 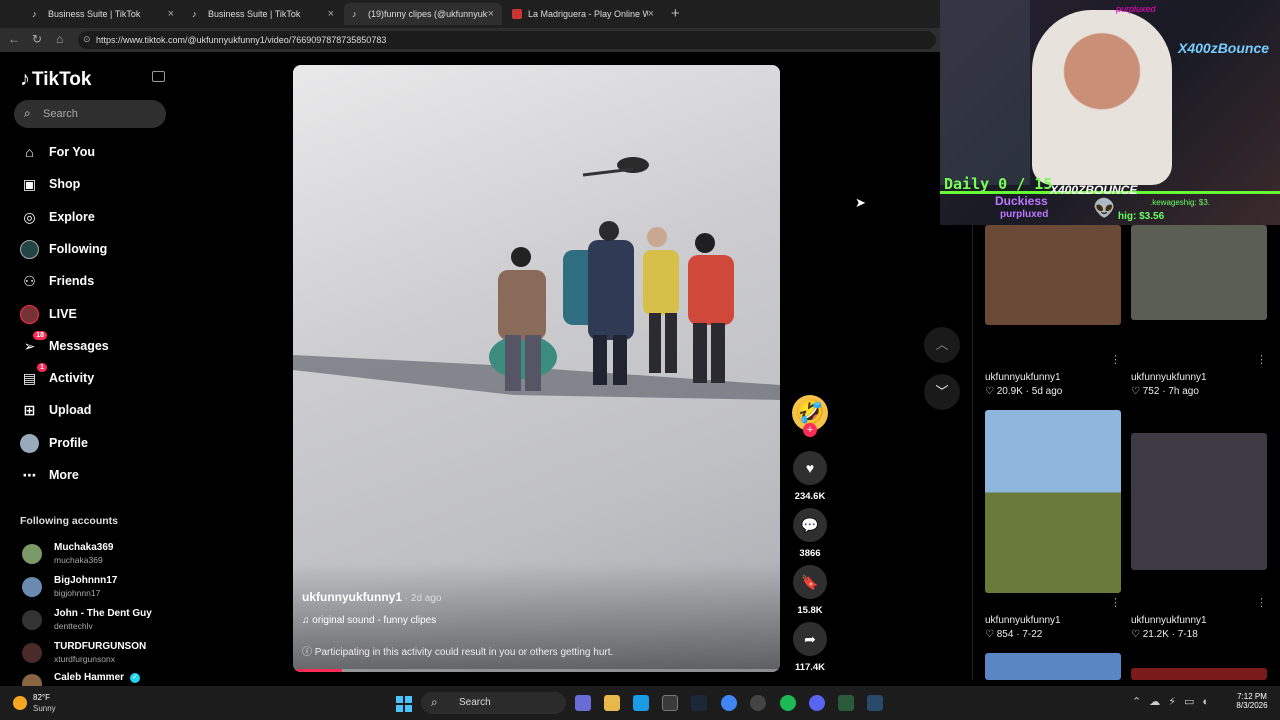 I want to click on discord-icon, so click(x=817, y=703).